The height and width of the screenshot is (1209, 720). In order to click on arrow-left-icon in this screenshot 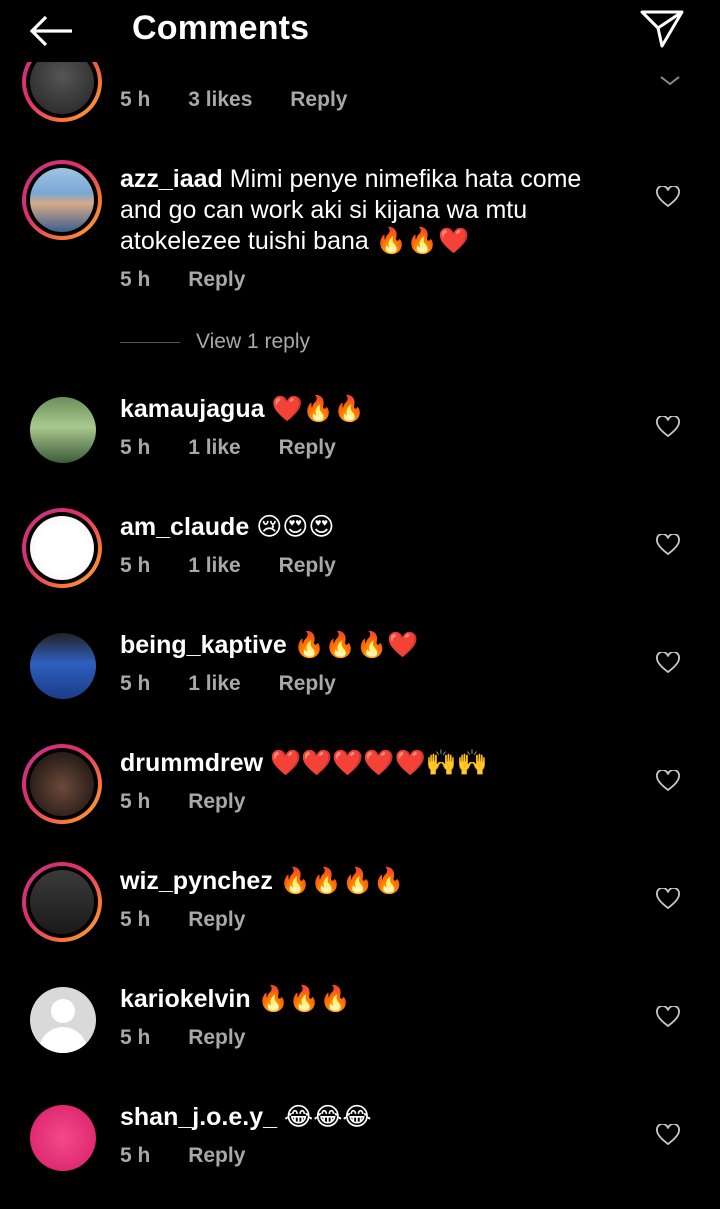, I will do `click(50, 31)`.